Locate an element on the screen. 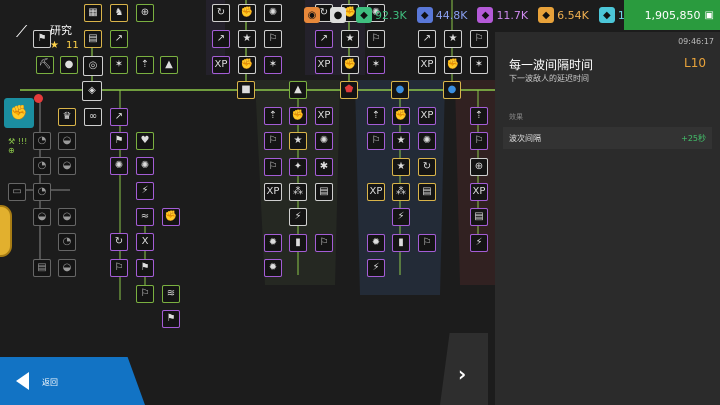 This screenshot has width=720, height=405. tree-node-locked: ▤ is located at coordinates (42, 268).